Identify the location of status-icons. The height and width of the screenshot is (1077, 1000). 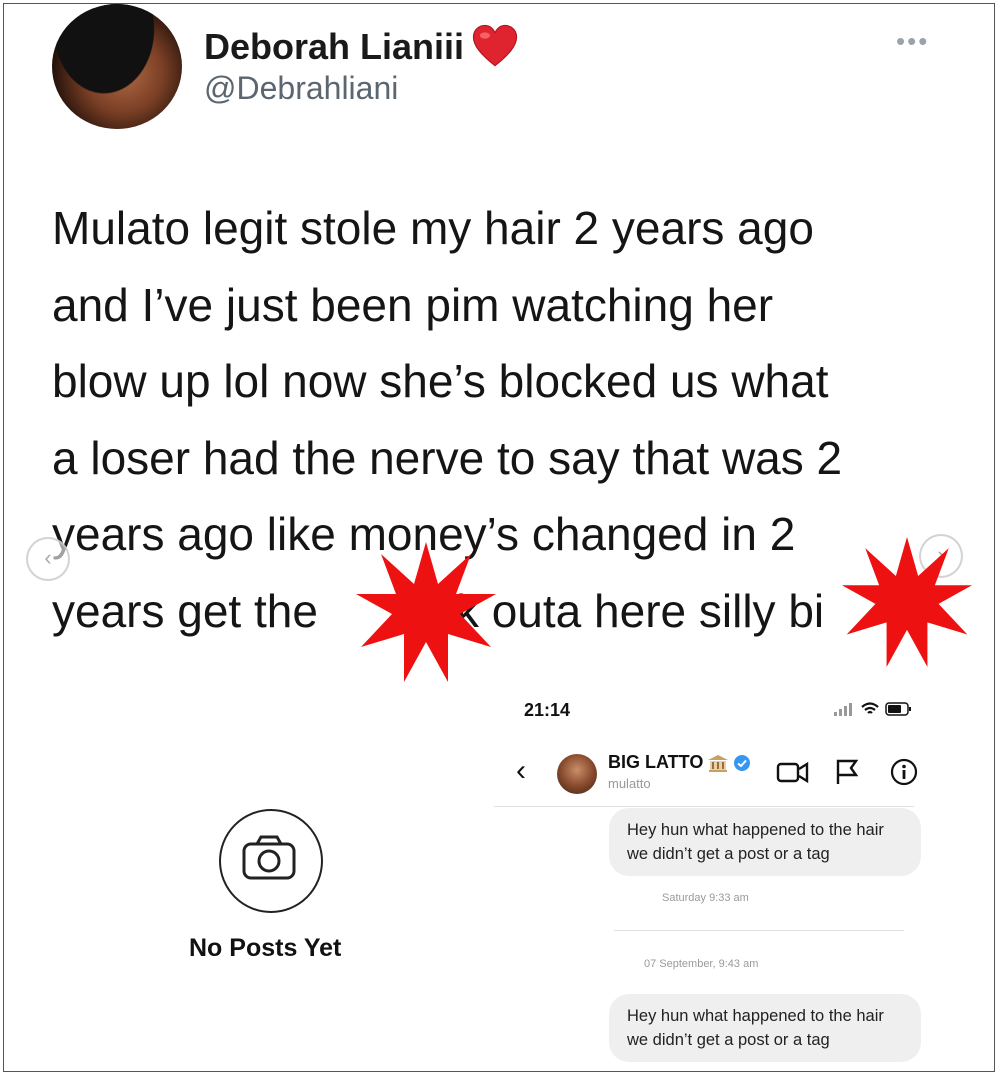
(872, 709).